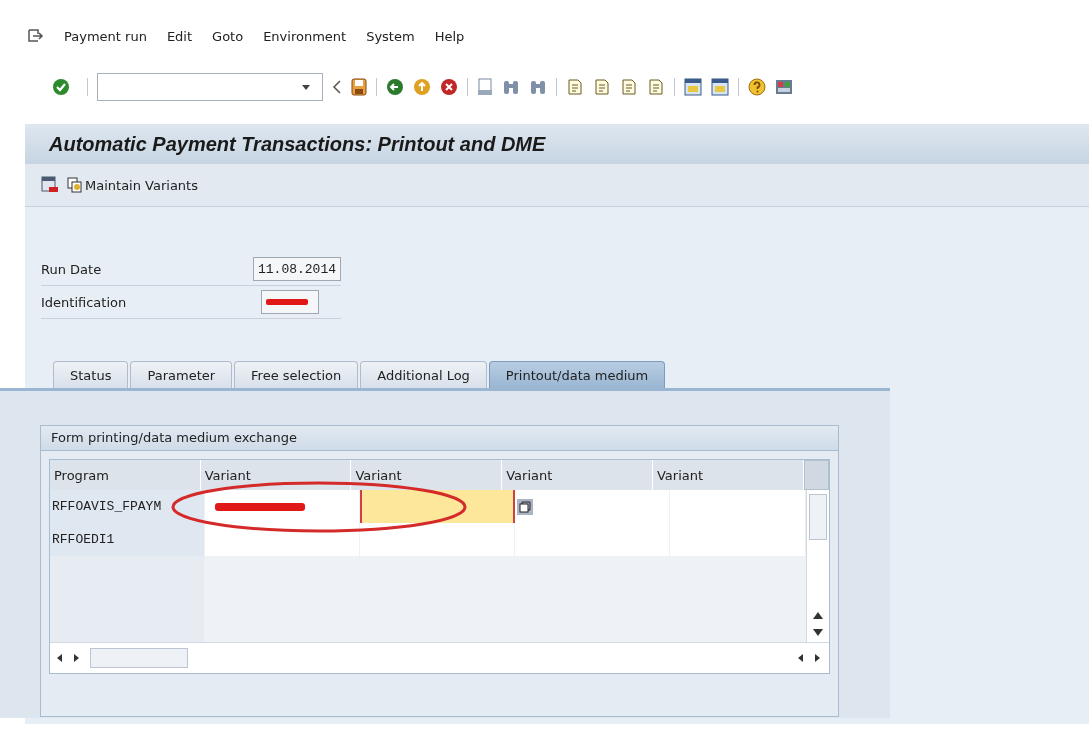 Image resolution: width=1089 pixels, height=735 pixels. Describe the element at coordinates (36, 36) in the screenshot. I see `menu-icon` at that location.